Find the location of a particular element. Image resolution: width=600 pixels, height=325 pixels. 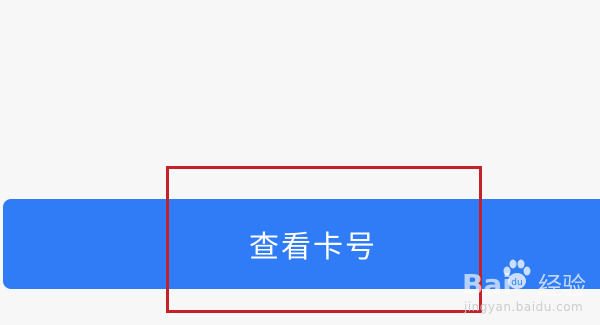

watermark-jingyan: 经验 is located at coordinates (562, 286).